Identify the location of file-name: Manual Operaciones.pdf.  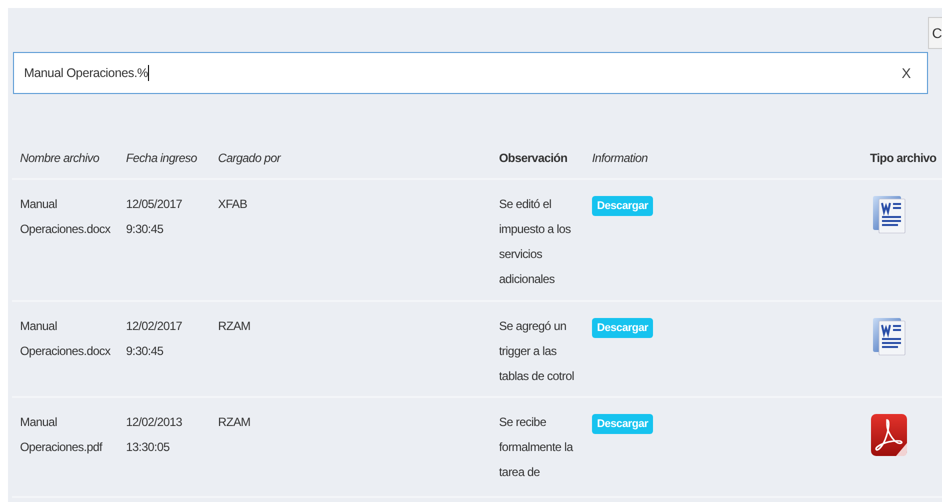
(61, 435).